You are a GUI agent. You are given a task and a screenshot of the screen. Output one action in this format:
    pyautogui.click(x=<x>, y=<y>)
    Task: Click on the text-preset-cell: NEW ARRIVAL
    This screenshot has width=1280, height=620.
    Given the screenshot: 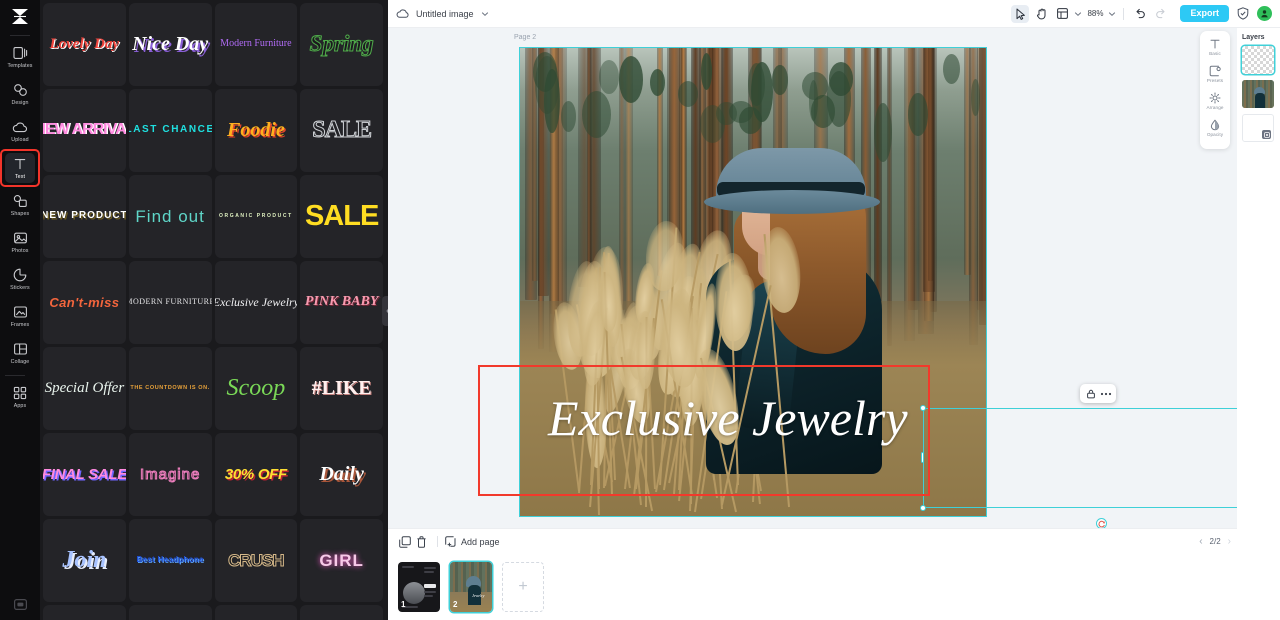 What is the action you would take?
    pyautogui.click(x=84, y=130)
    